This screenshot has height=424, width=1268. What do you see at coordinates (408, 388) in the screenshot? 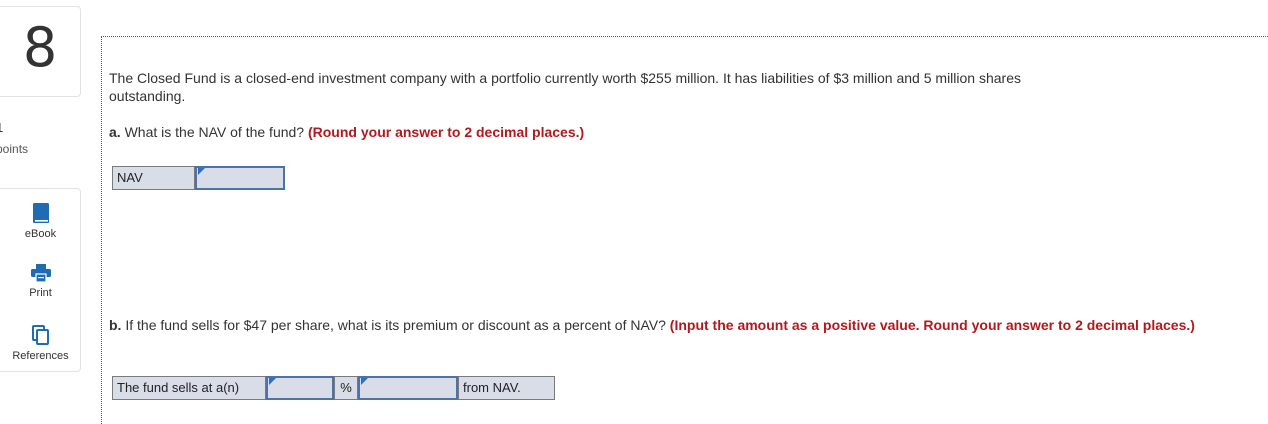
I see `percent-input` at bounding box center [408, 388].